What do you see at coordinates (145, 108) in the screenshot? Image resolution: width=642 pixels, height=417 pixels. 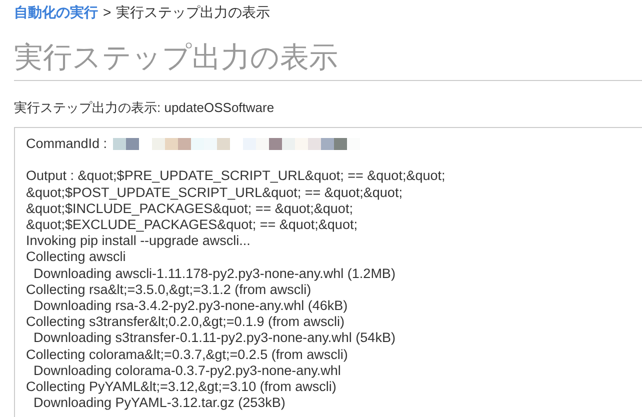 I see `output-label: 実行ステップ出力の表示: updateOSSoftware` at bounding box center [145, 108].